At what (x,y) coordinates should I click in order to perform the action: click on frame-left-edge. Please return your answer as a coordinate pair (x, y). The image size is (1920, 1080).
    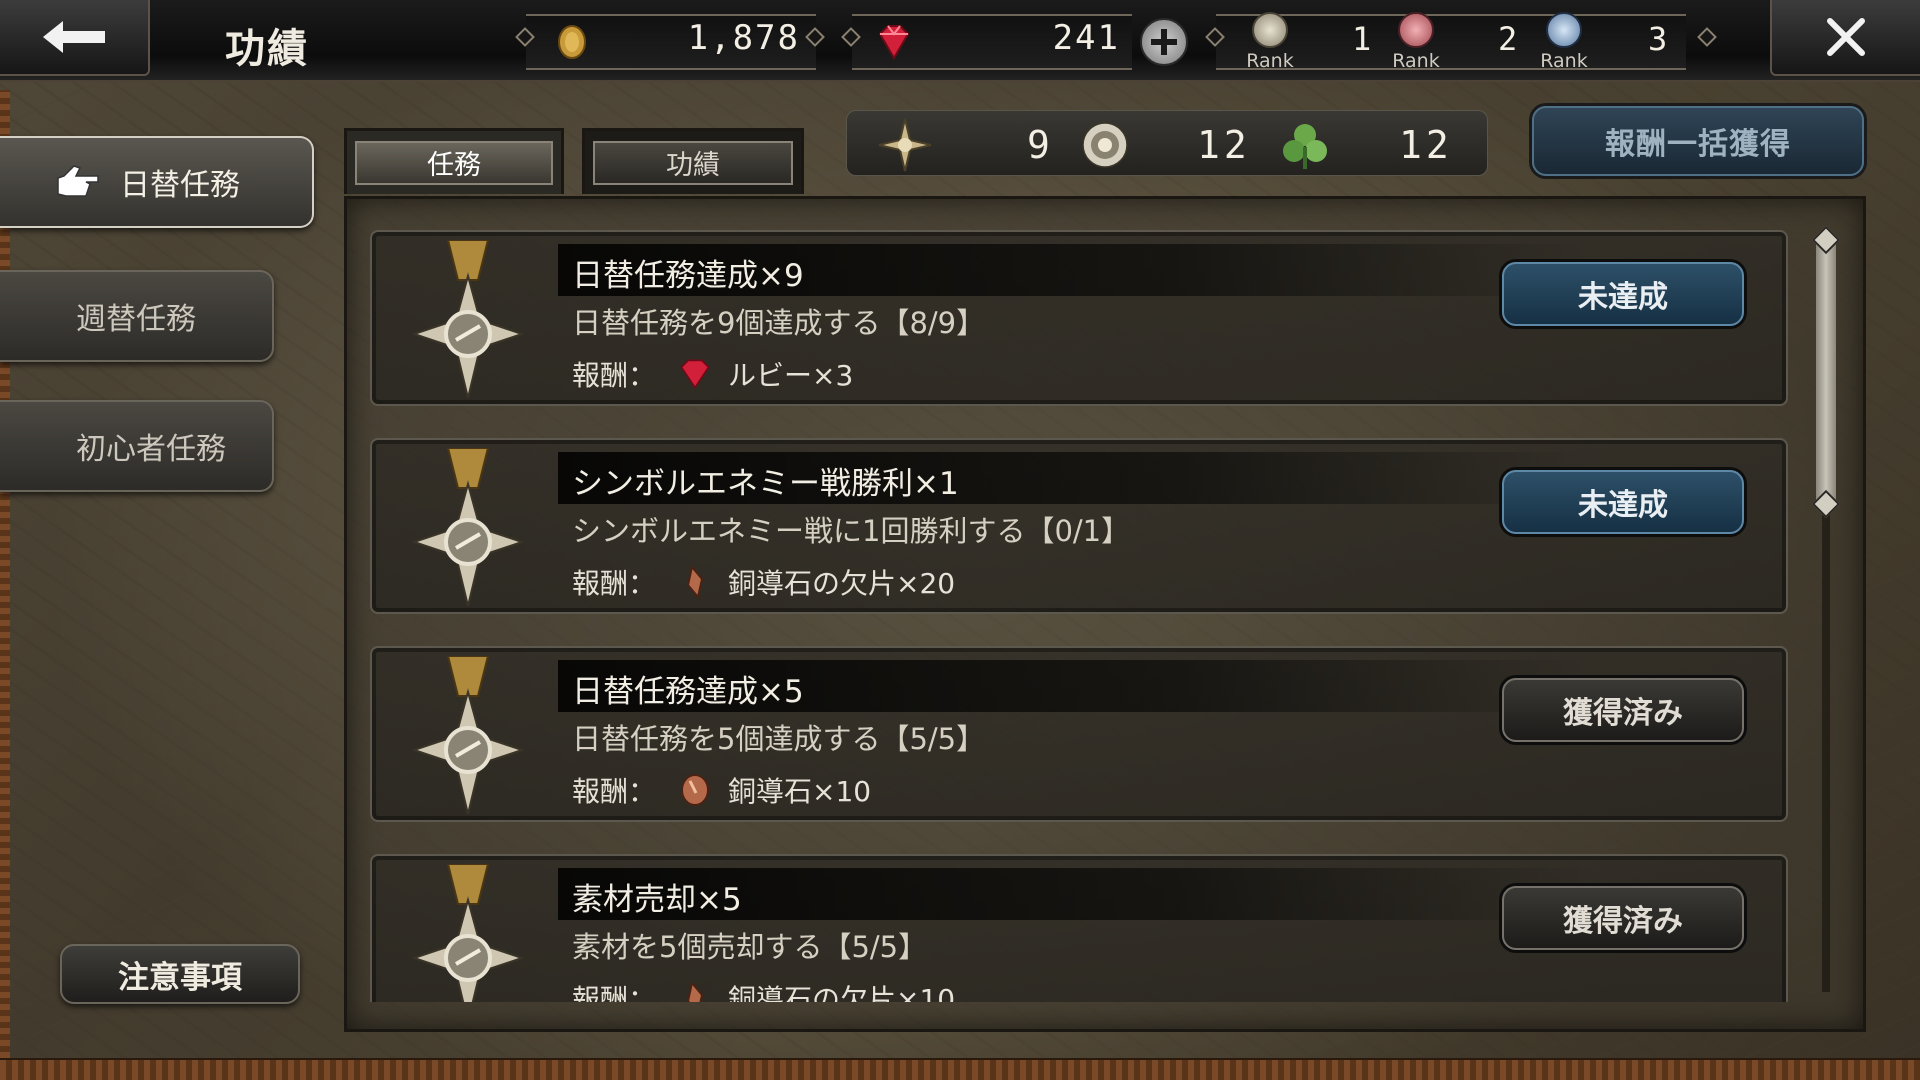
    Looking at the image, I should click on (5, 574).